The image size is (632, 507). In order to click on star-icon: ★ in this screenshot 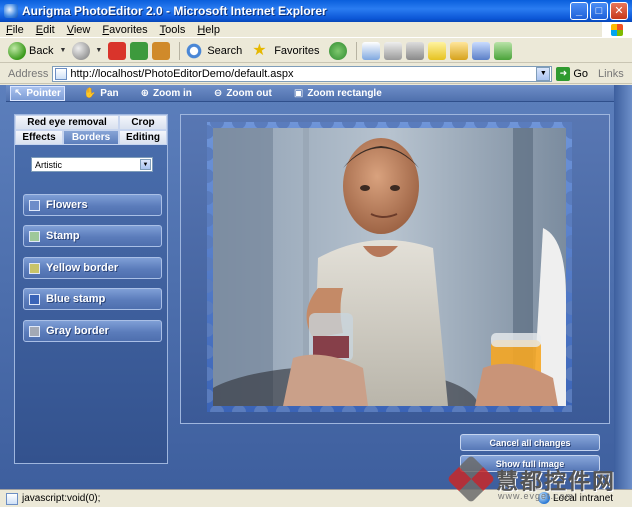, I will do `click(259, 50)`.